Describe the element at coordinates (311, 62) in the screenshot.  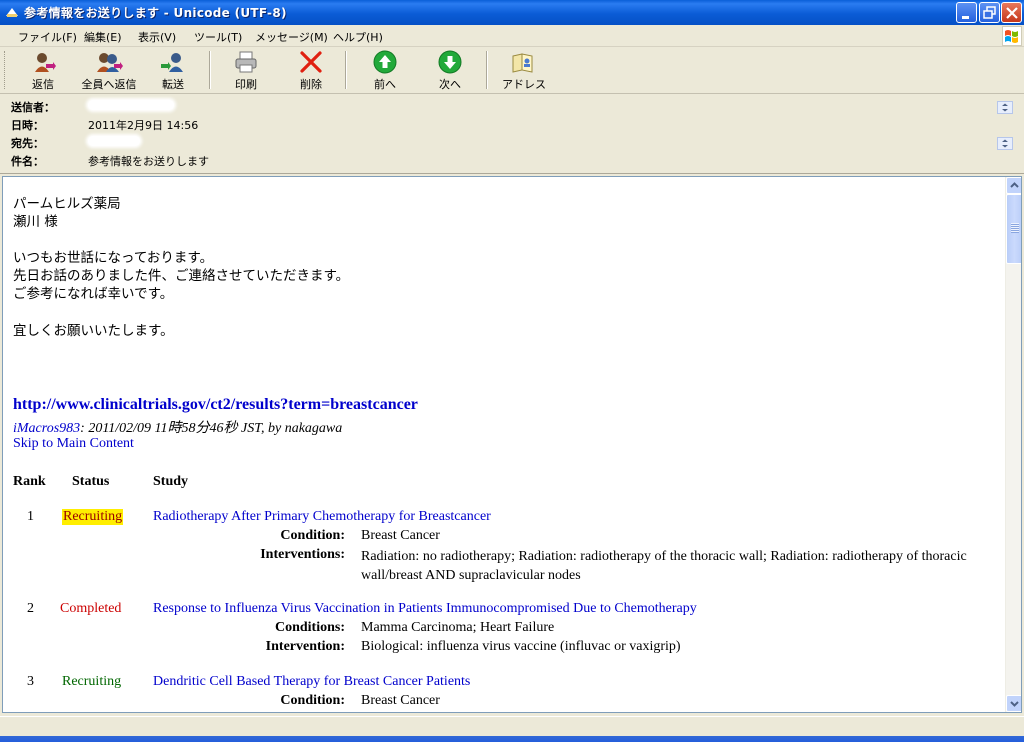
I see `delete-x-icon` at that location.